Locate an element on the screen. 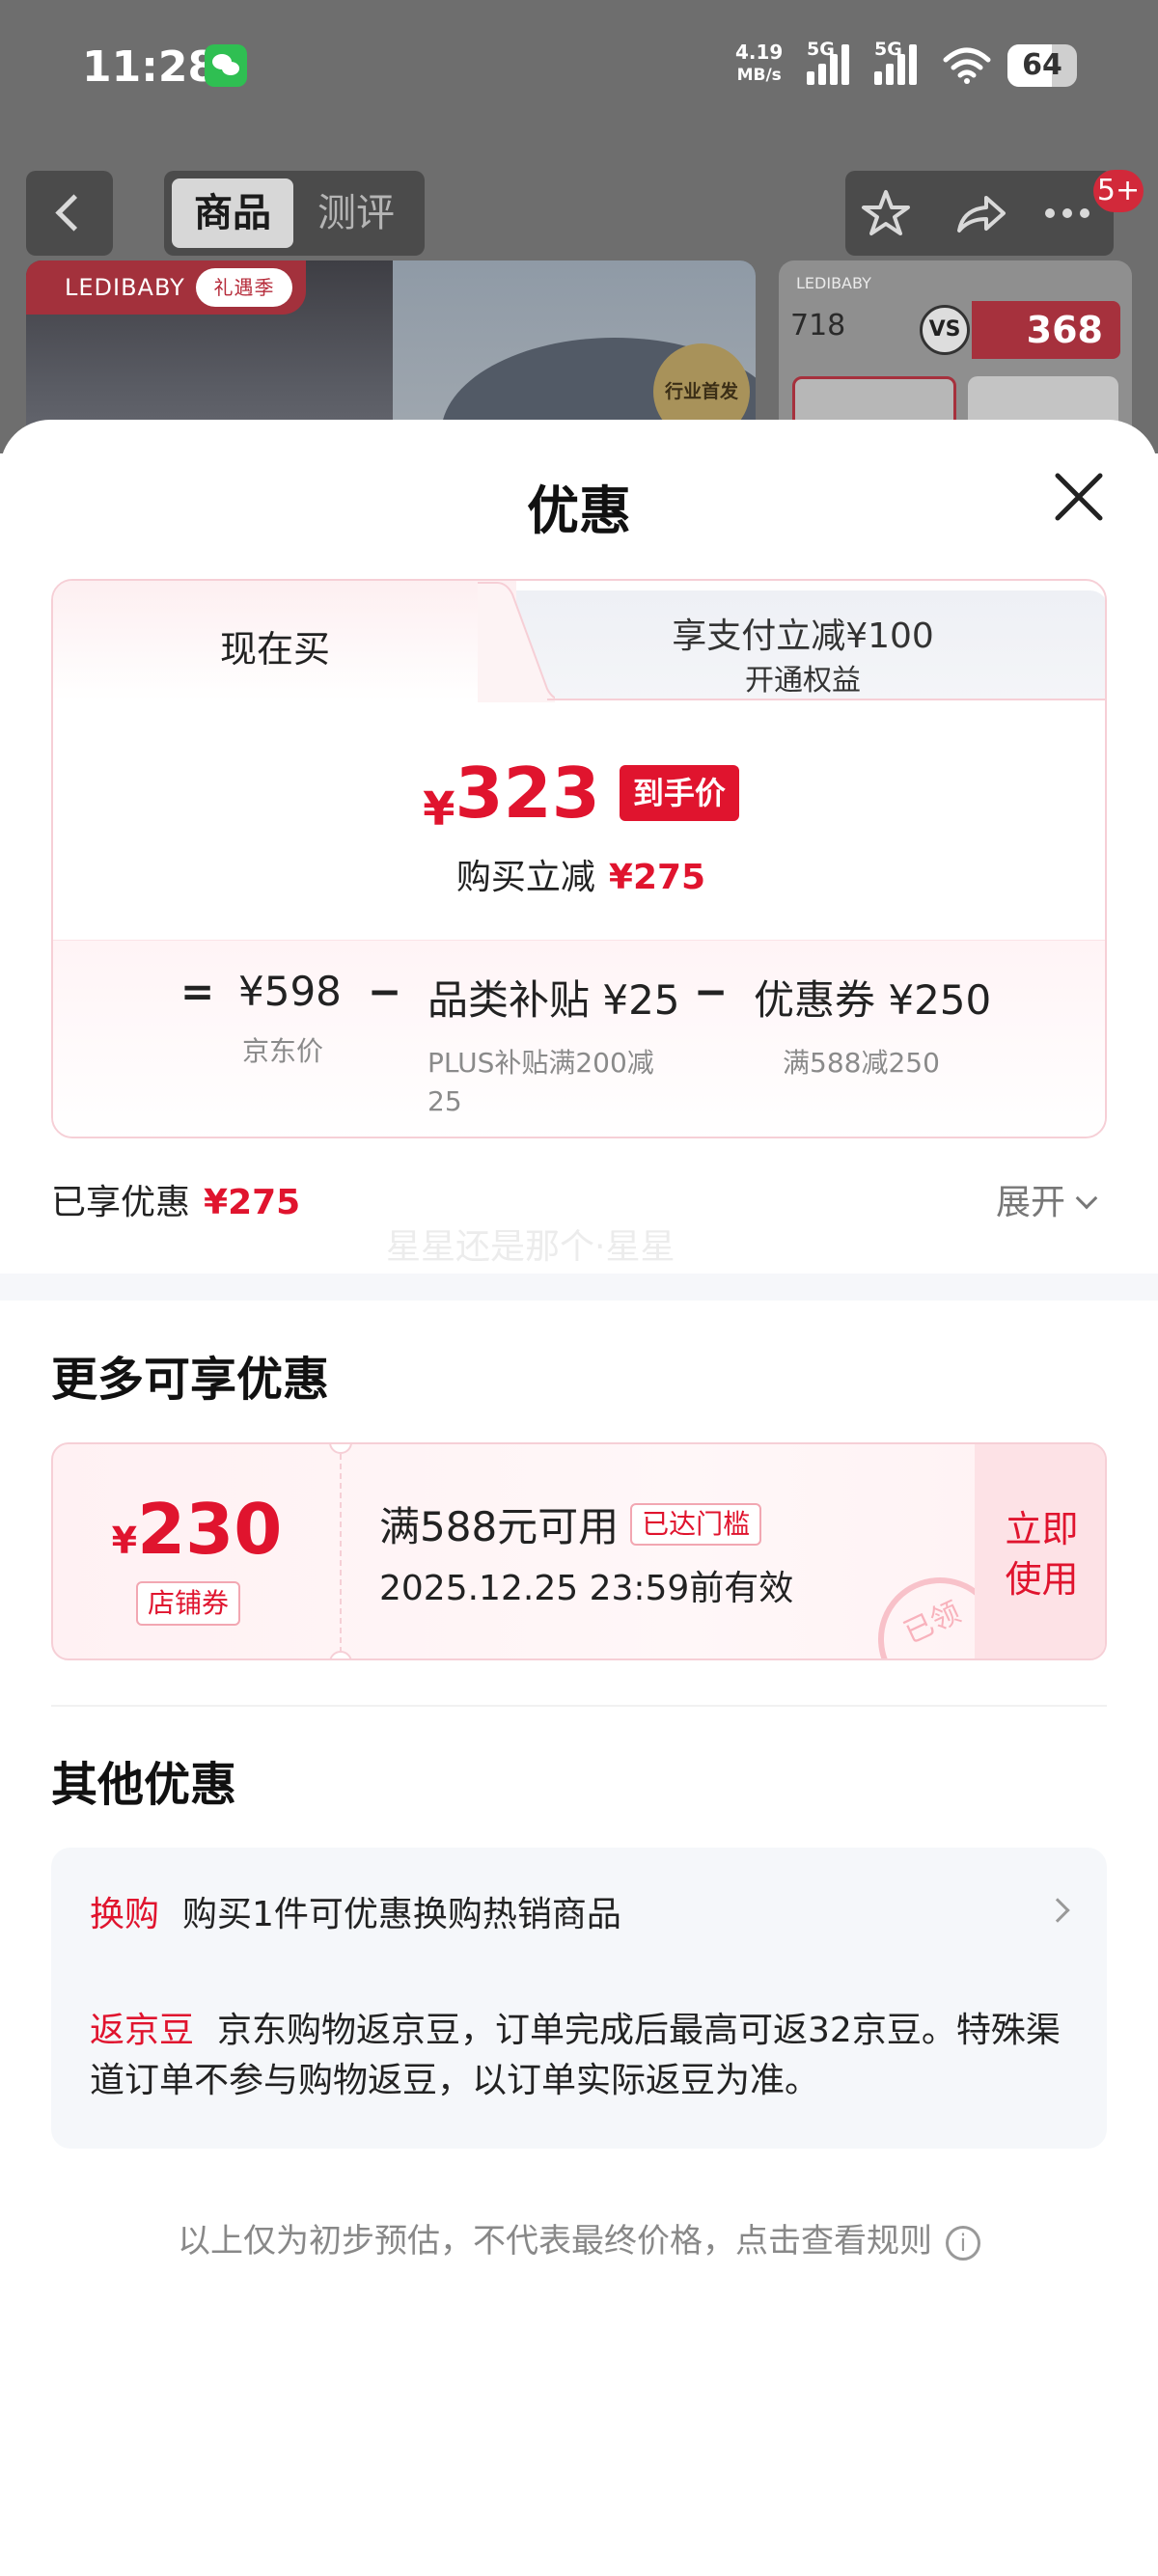 Image resolution: width=1158 pixels, height=2576 pixels. instant-discount-label: 购买立减 is located at coordinates (525, 878).